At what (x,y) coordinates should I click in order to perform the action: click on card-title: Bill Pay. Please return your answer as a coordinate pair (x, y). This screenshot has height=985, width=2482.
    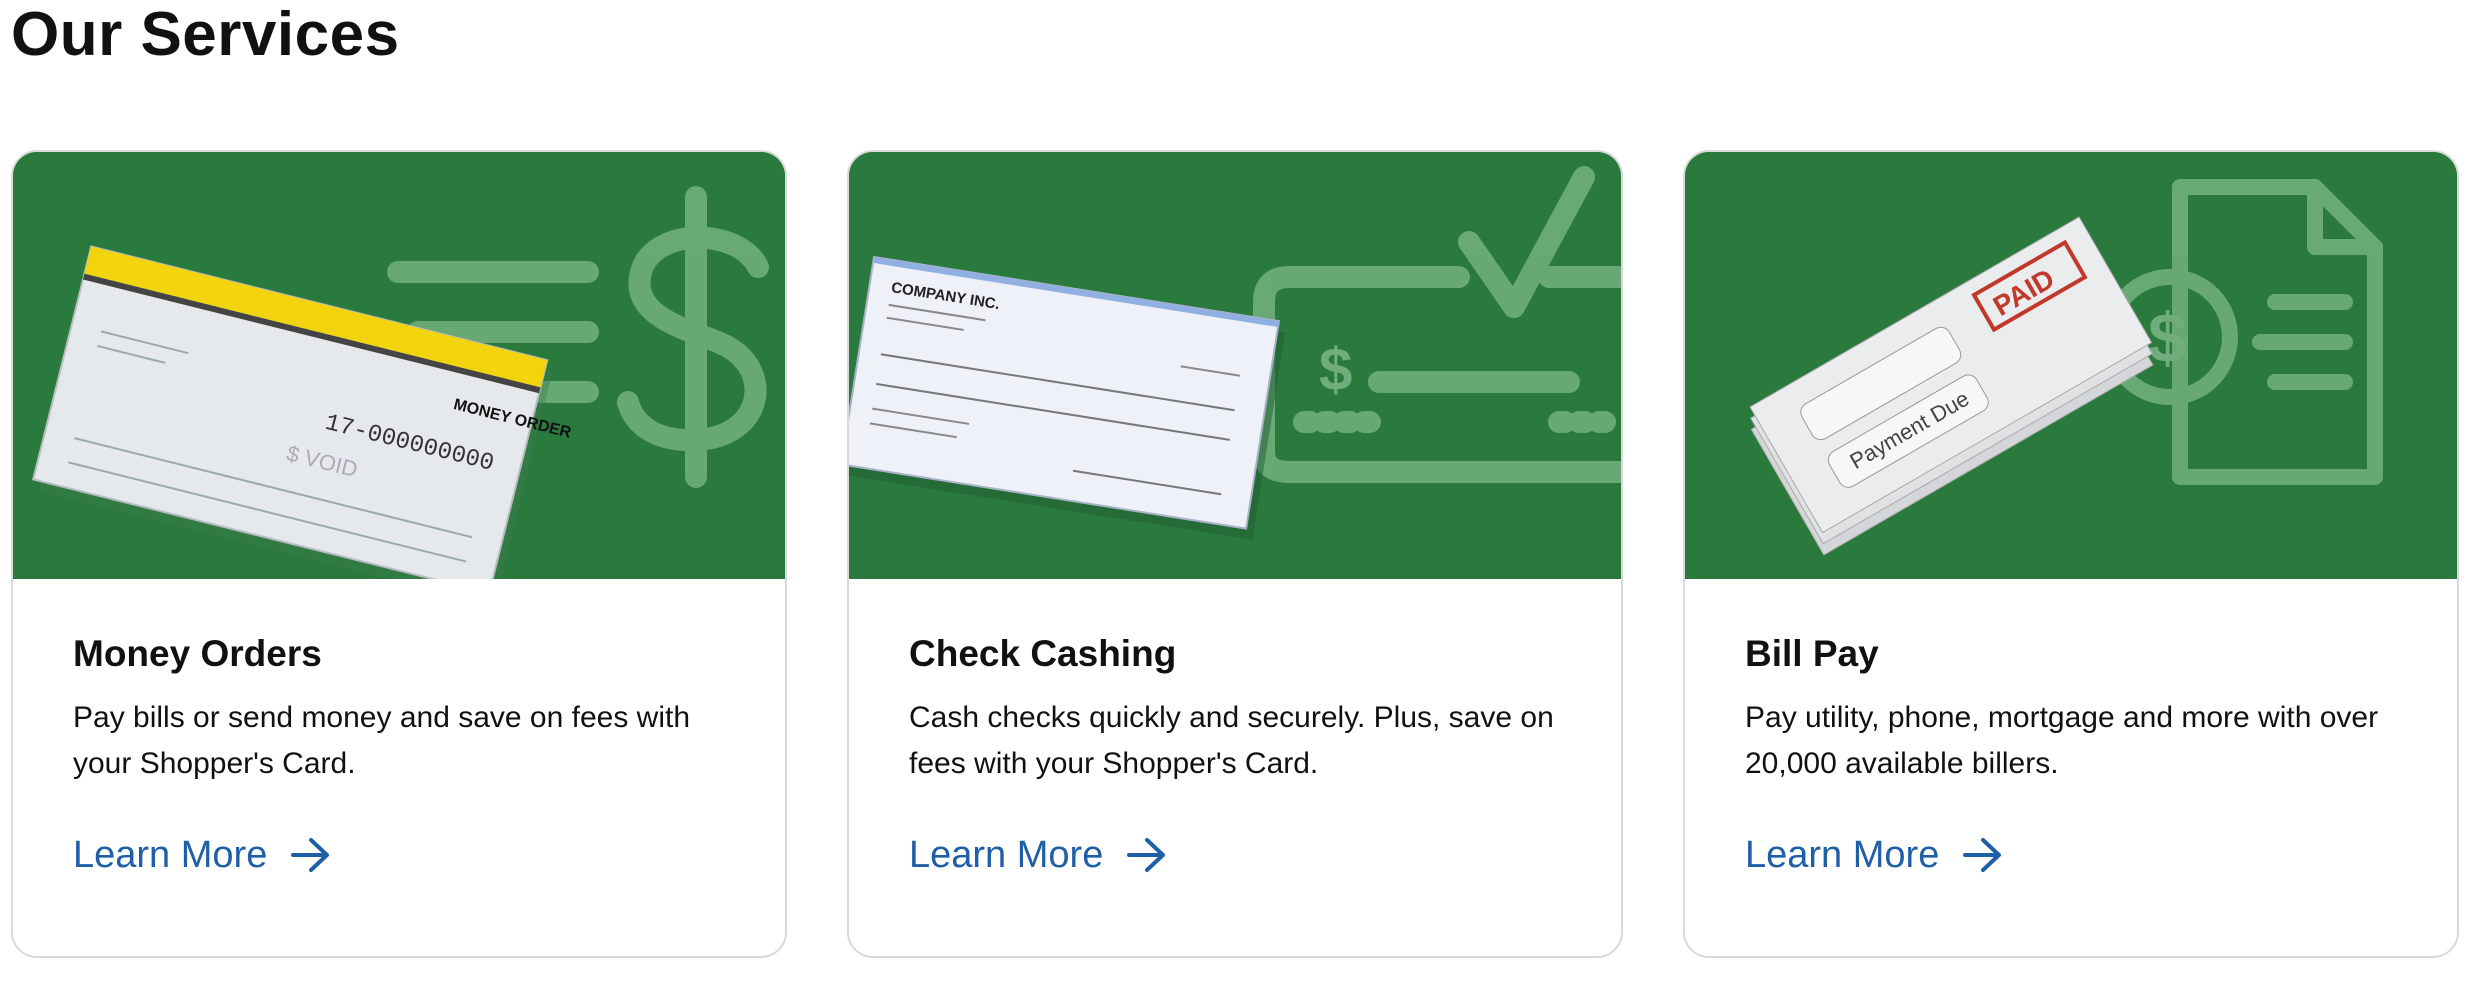
    Looking at the image, I should click on (1812, 653).